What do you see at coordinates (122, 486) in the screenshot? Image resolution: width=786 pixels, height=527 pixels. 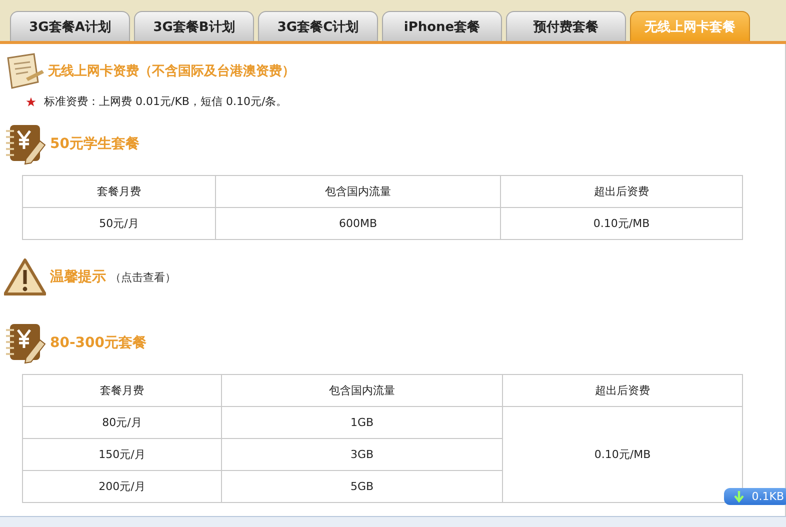 I see `table-cell: 200元/月` at bounding box center [122, 486].